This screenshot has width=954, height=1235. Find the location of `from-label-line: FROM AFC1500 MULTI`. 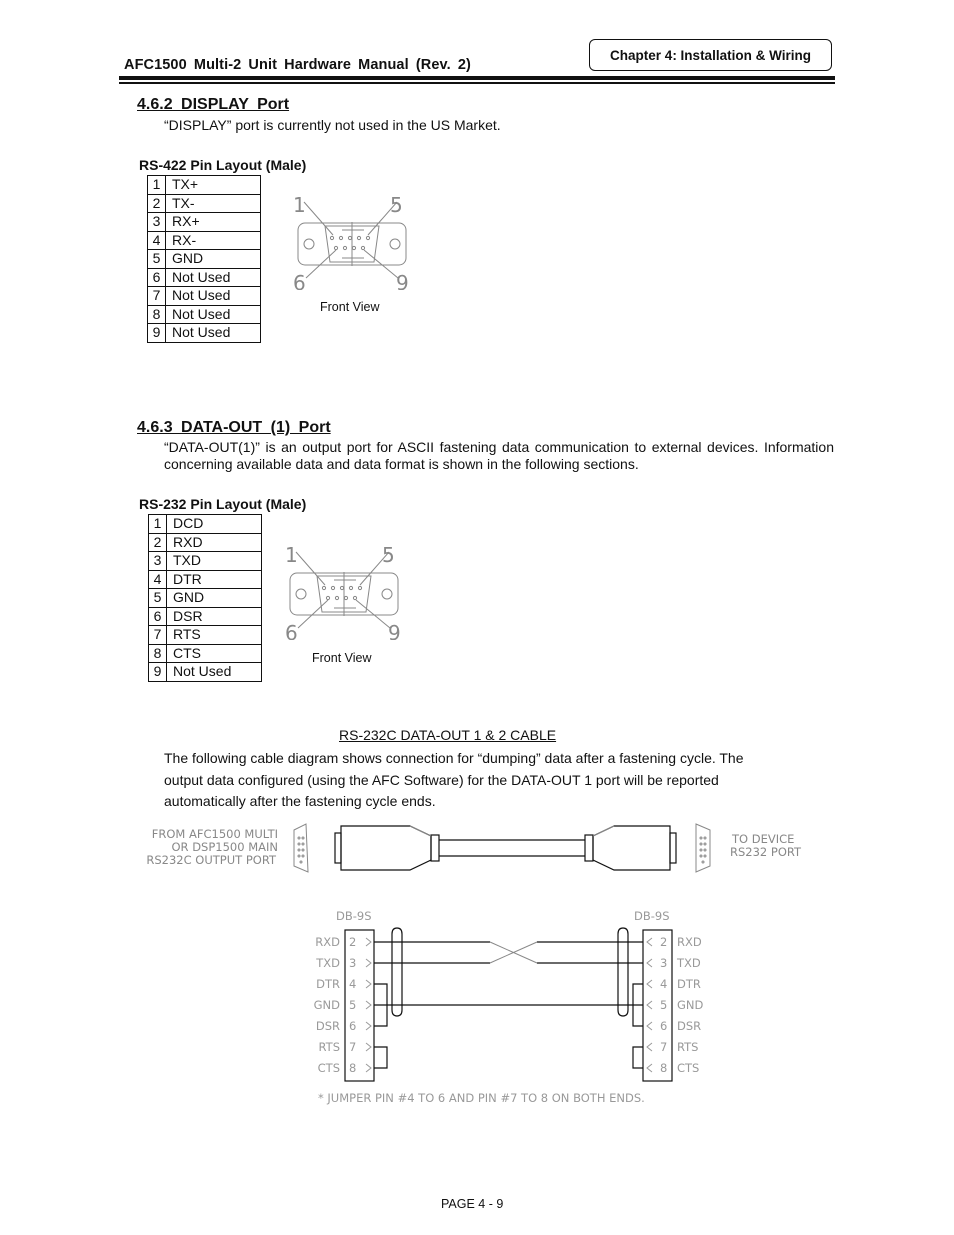

from-label-line: FROM AFC1500 MULTI is located at coordinates (215, 834).